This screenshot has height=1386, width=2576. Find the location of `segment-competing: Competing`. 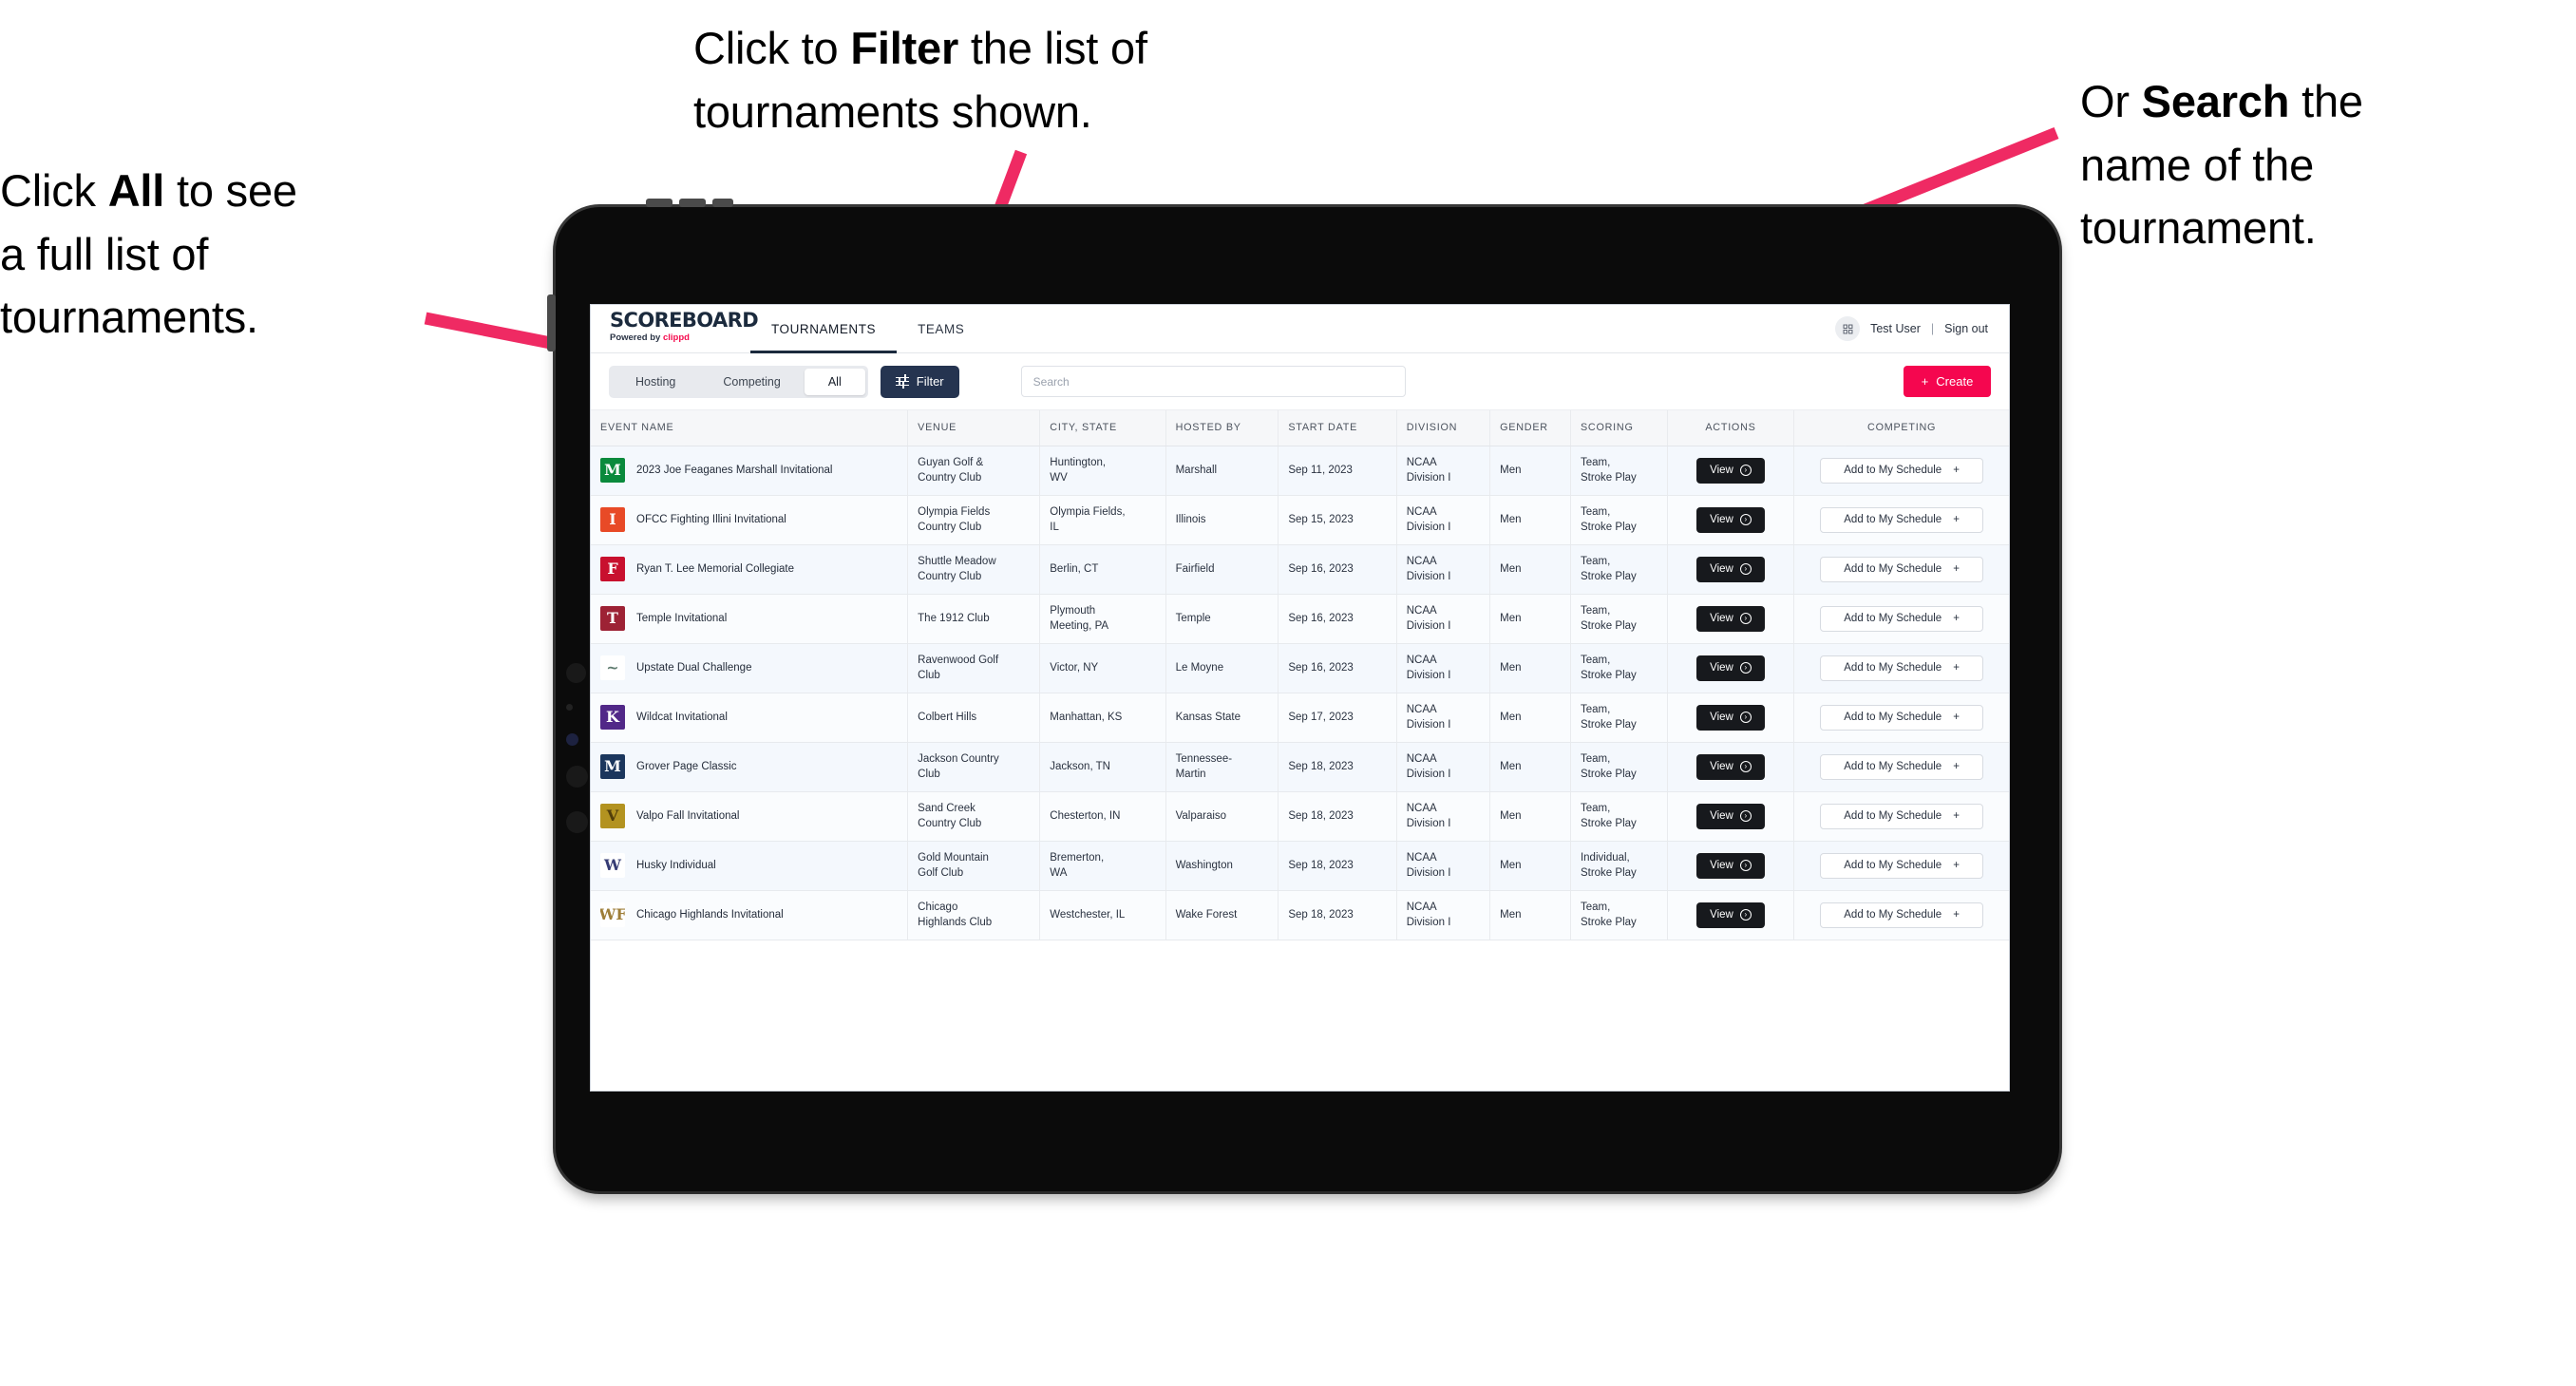

segment-competing: Competing is located at coordinates (751, 382).